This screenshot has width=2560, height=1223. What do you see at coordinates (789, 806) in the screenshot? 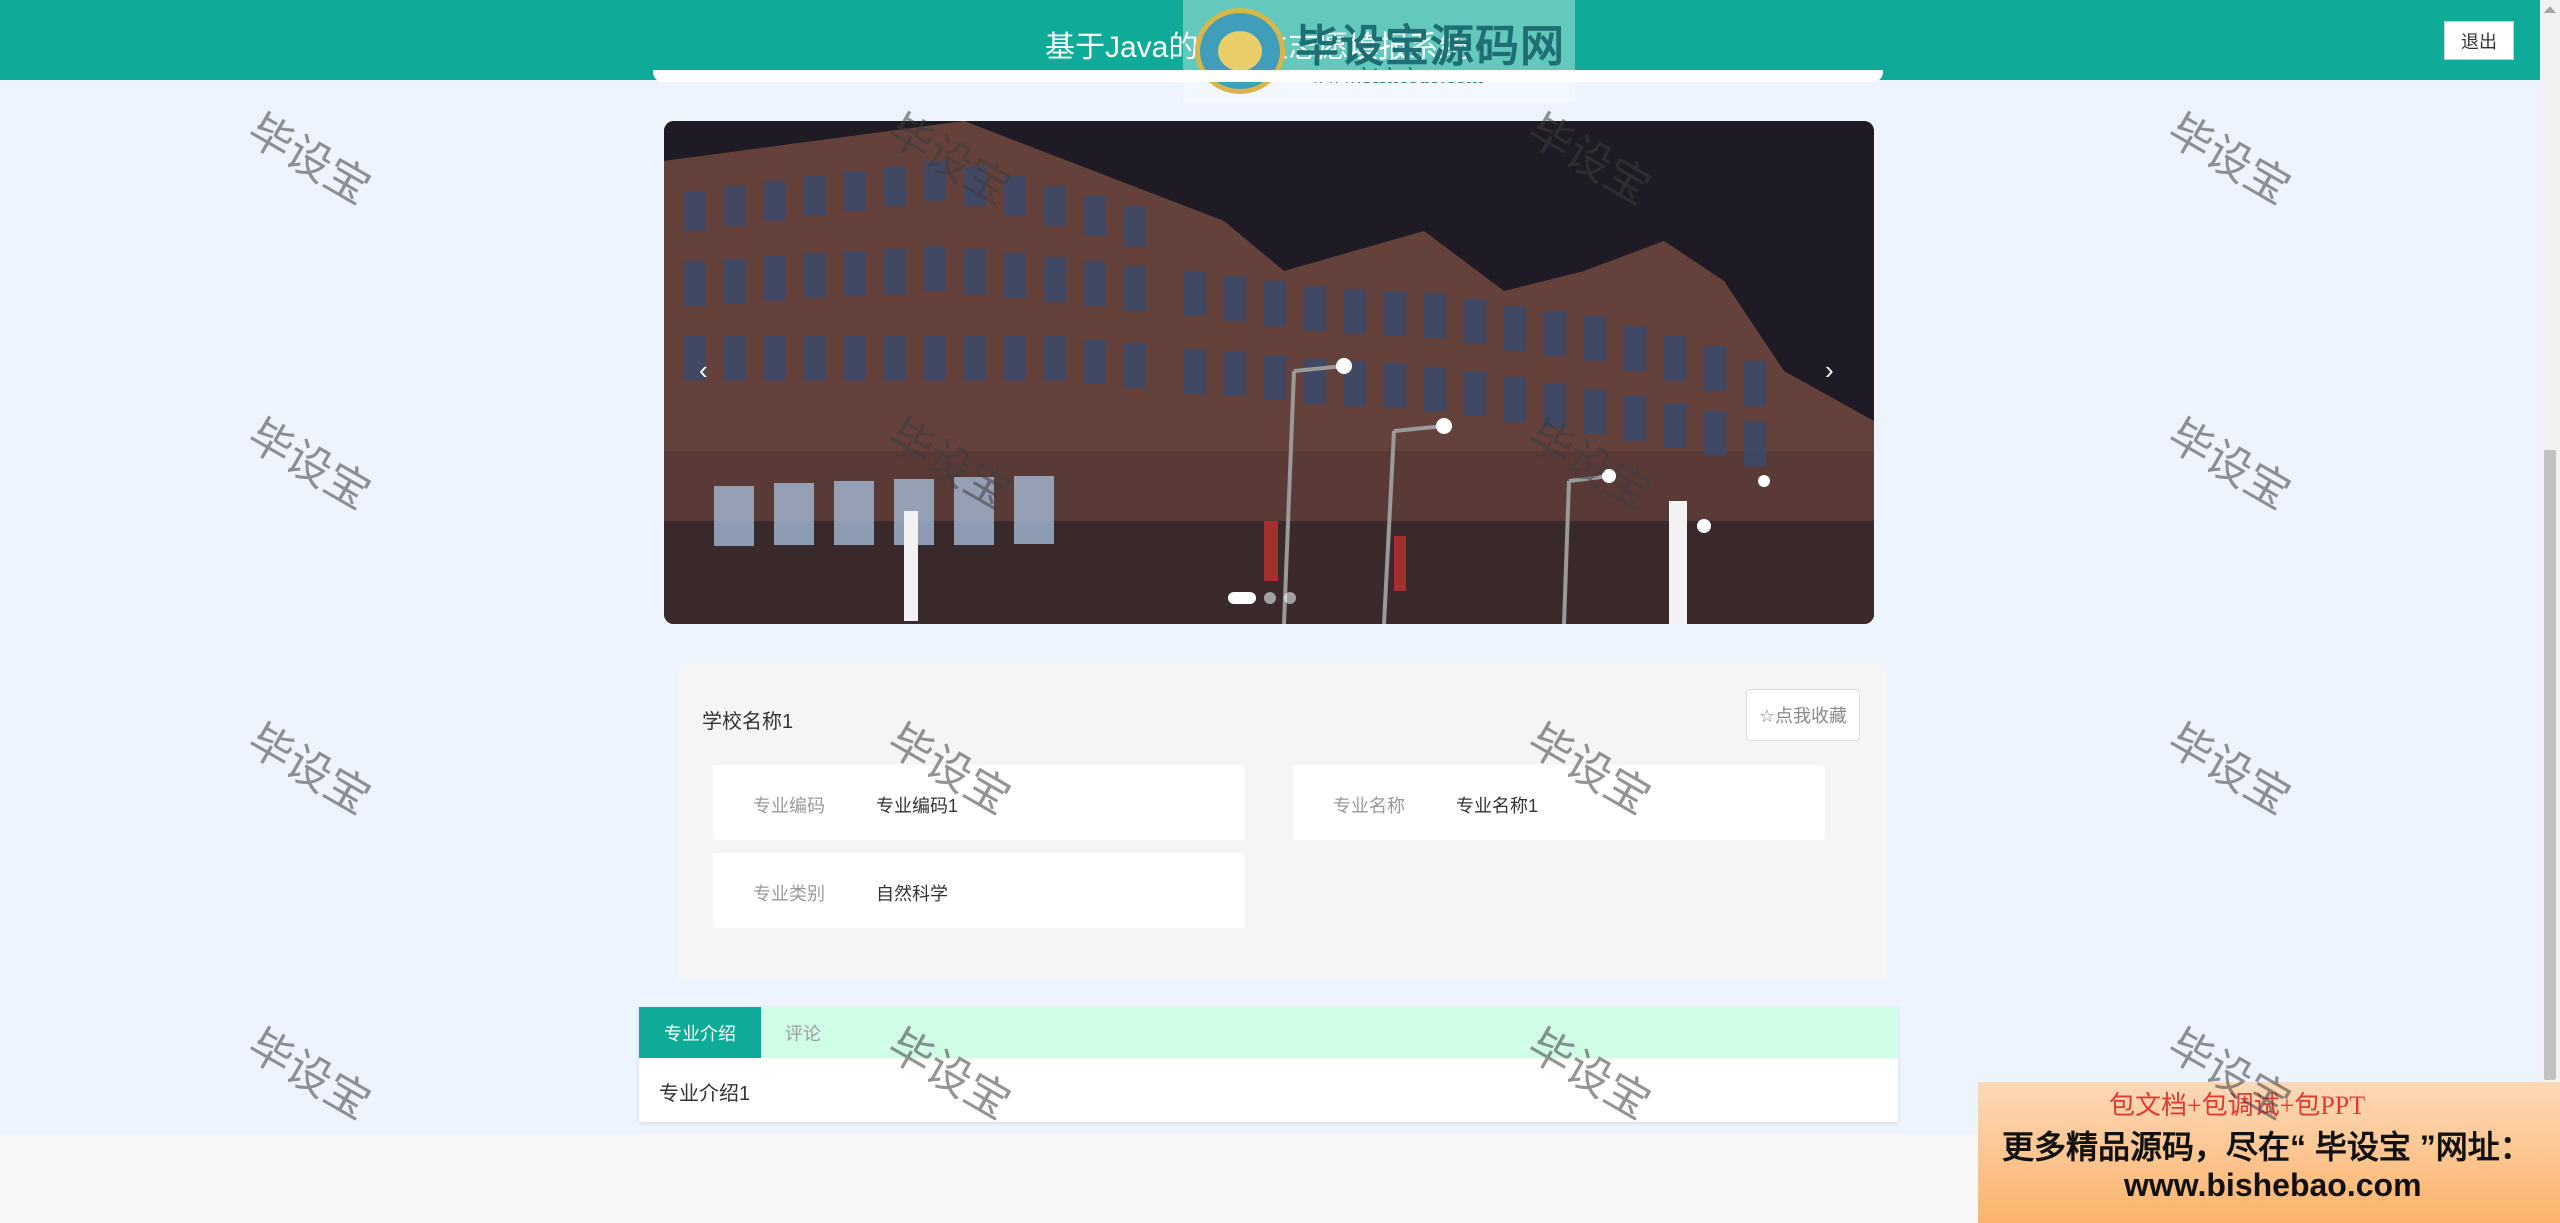
I see `field-label: 专业编码` at bounding box center [789, 806].